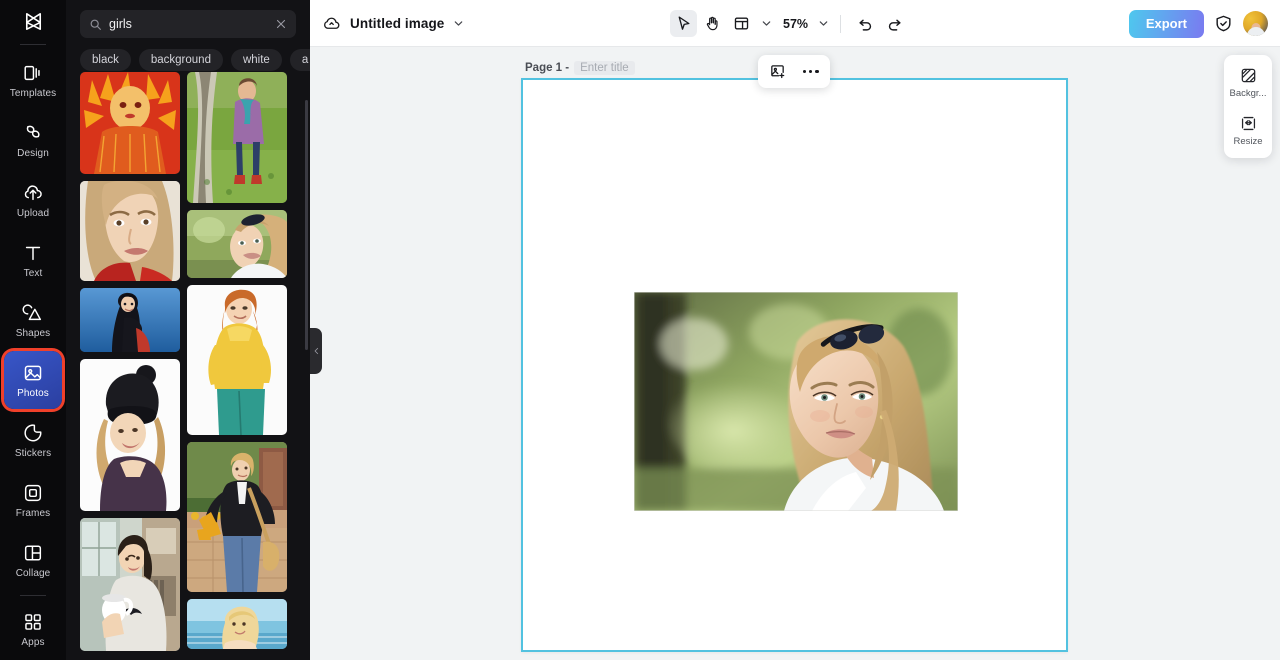 This screenshot has width=1280, height=660. Describe the element at coordinates (180, 59) in the screenshot. I see `search-chip-background: background` at that location.